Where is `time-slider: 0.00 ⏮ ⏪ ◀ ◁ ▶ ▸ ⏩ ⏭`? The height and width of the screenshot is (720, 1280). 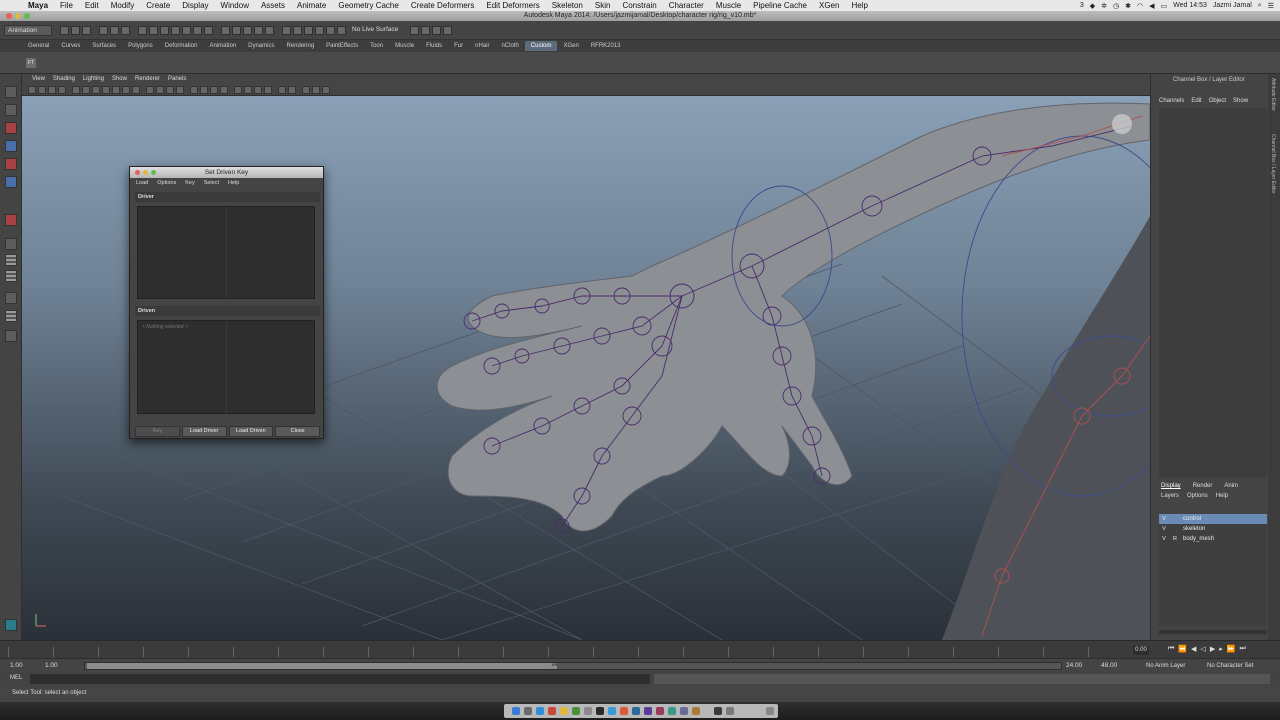
time-slider: 0.00 ⏮ ⏪ ◀ ◁ ▶ ▸ ⏩ ⏭ is located at coordinates (640, 649).